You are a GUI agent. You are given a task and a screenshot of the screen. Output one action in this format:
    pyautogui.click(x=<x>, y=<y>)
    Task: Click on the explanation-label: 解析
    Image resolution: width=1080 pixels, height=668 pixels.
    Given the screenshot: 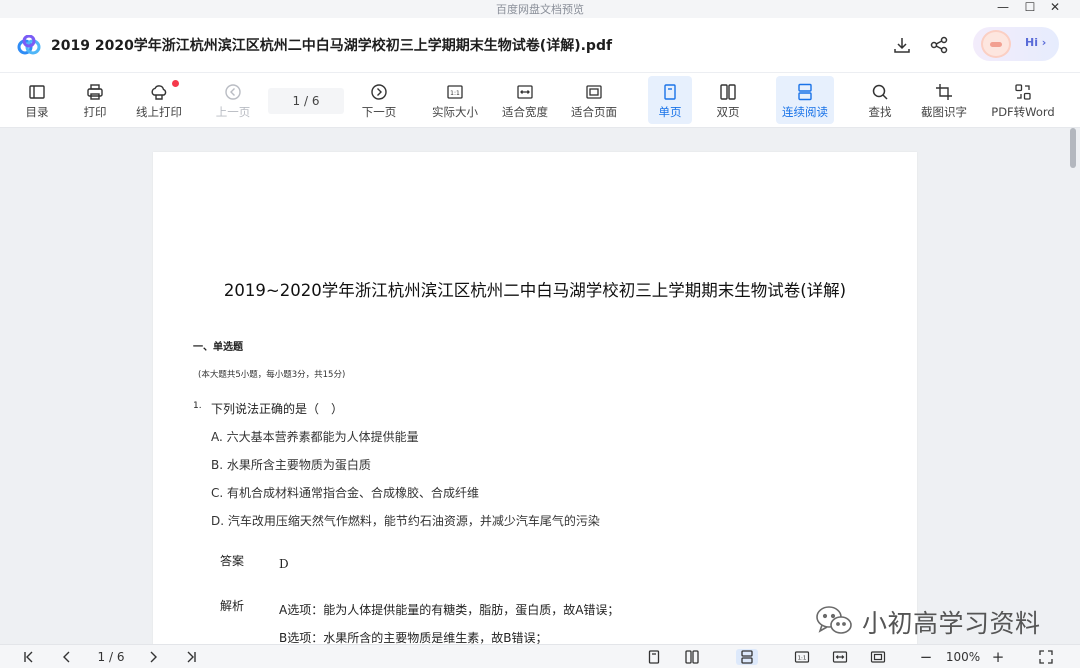 What is the action you would take?
    pyautogui.click(x=232, y=606)
    